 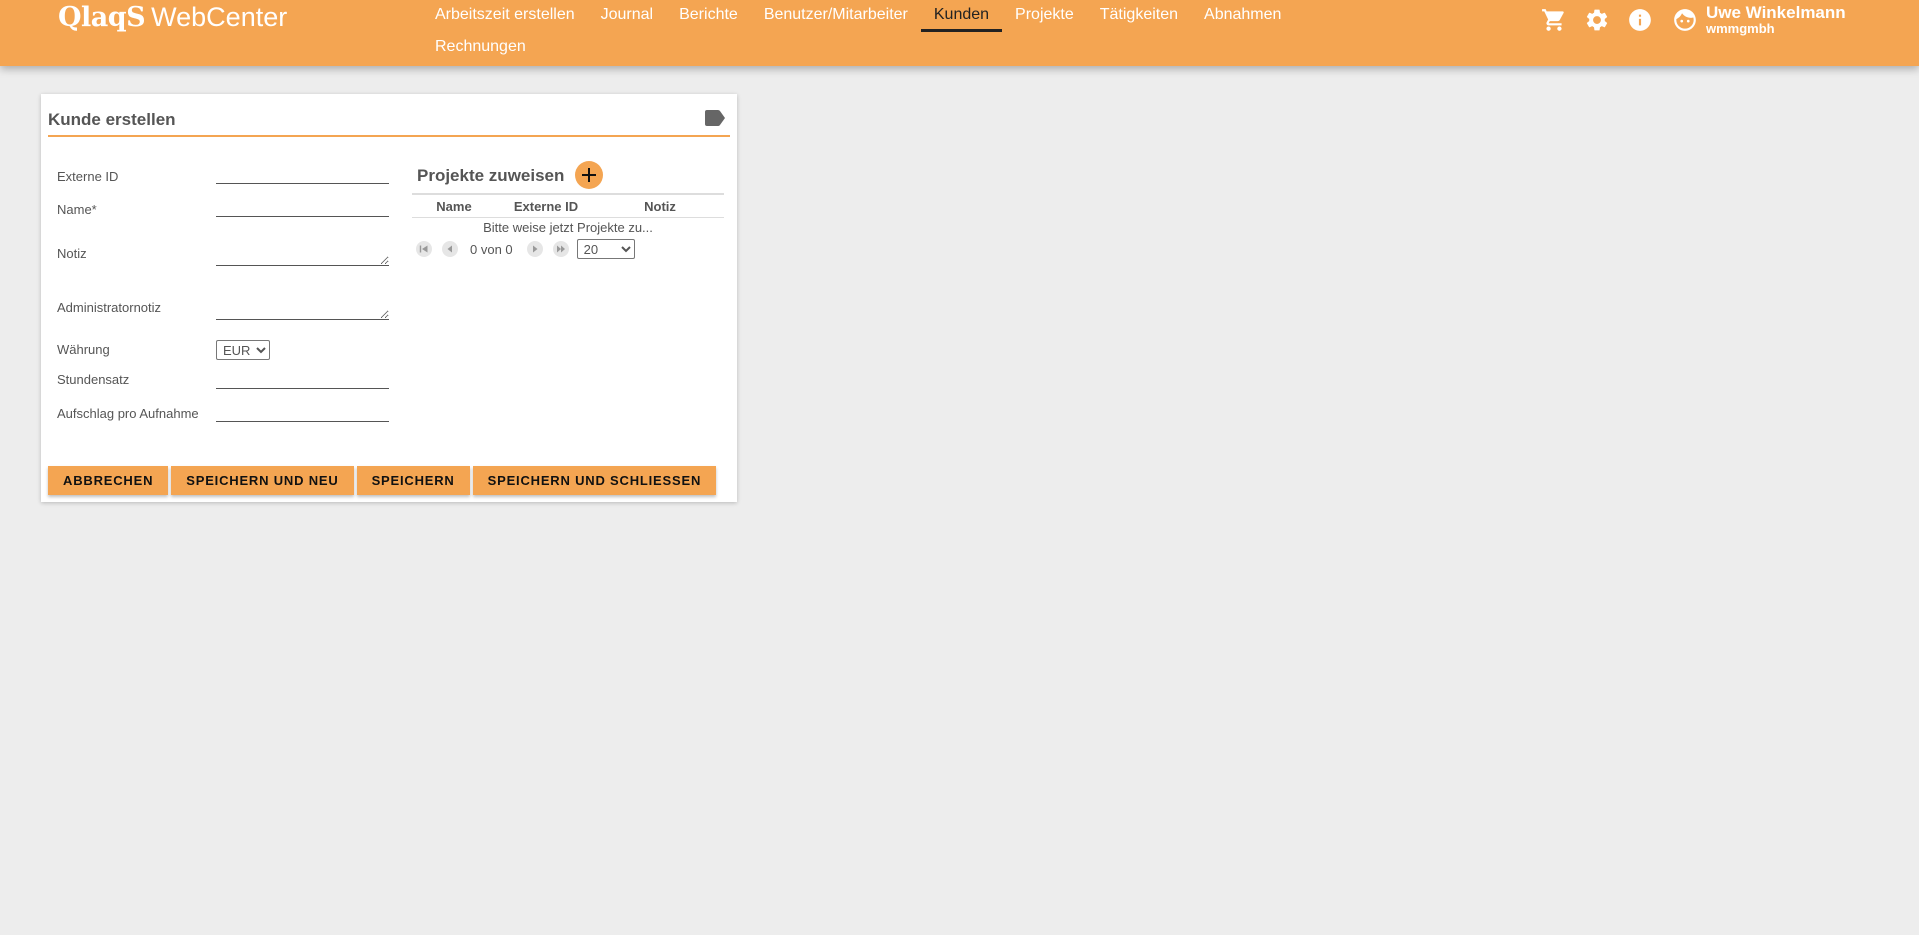 I want to click on main-nav-row-2: Rechnungen, so click(x=480, y=47).